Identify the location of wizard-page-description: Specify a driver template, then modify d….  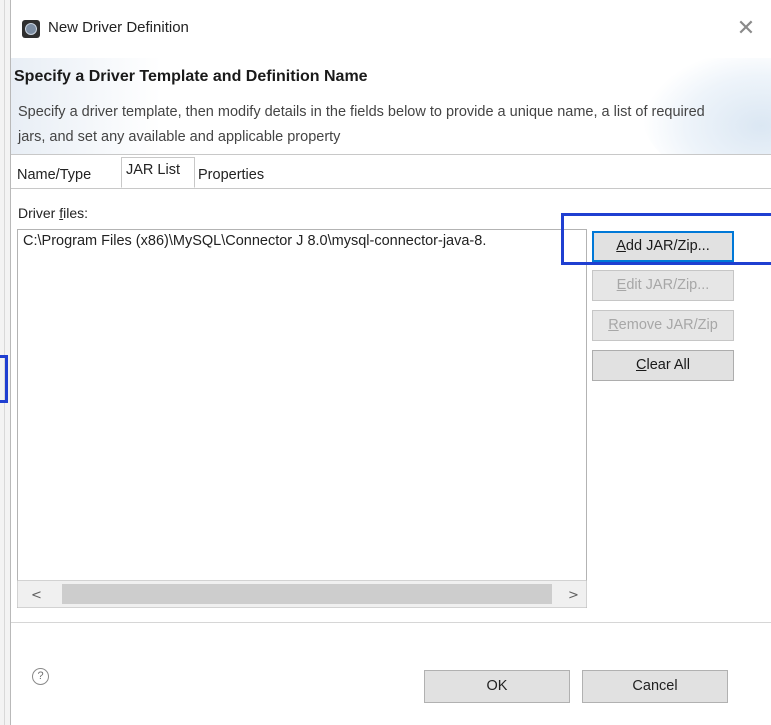
(361, 124).